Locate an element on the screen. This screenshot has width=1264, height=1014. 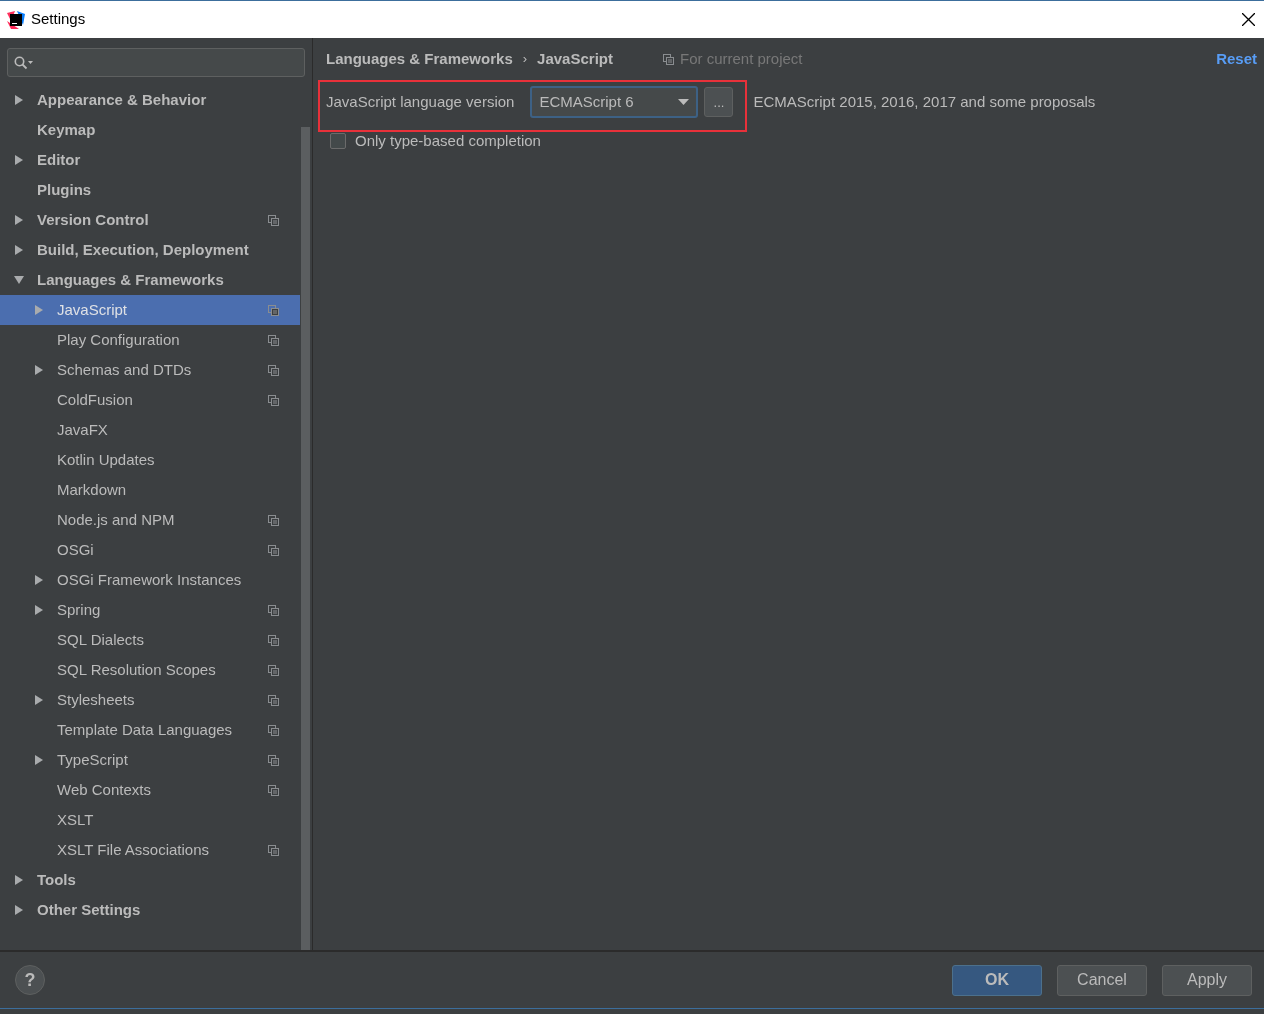
tree-item-label: Build, Execution, Deployment is located at coordinates (143, 249).